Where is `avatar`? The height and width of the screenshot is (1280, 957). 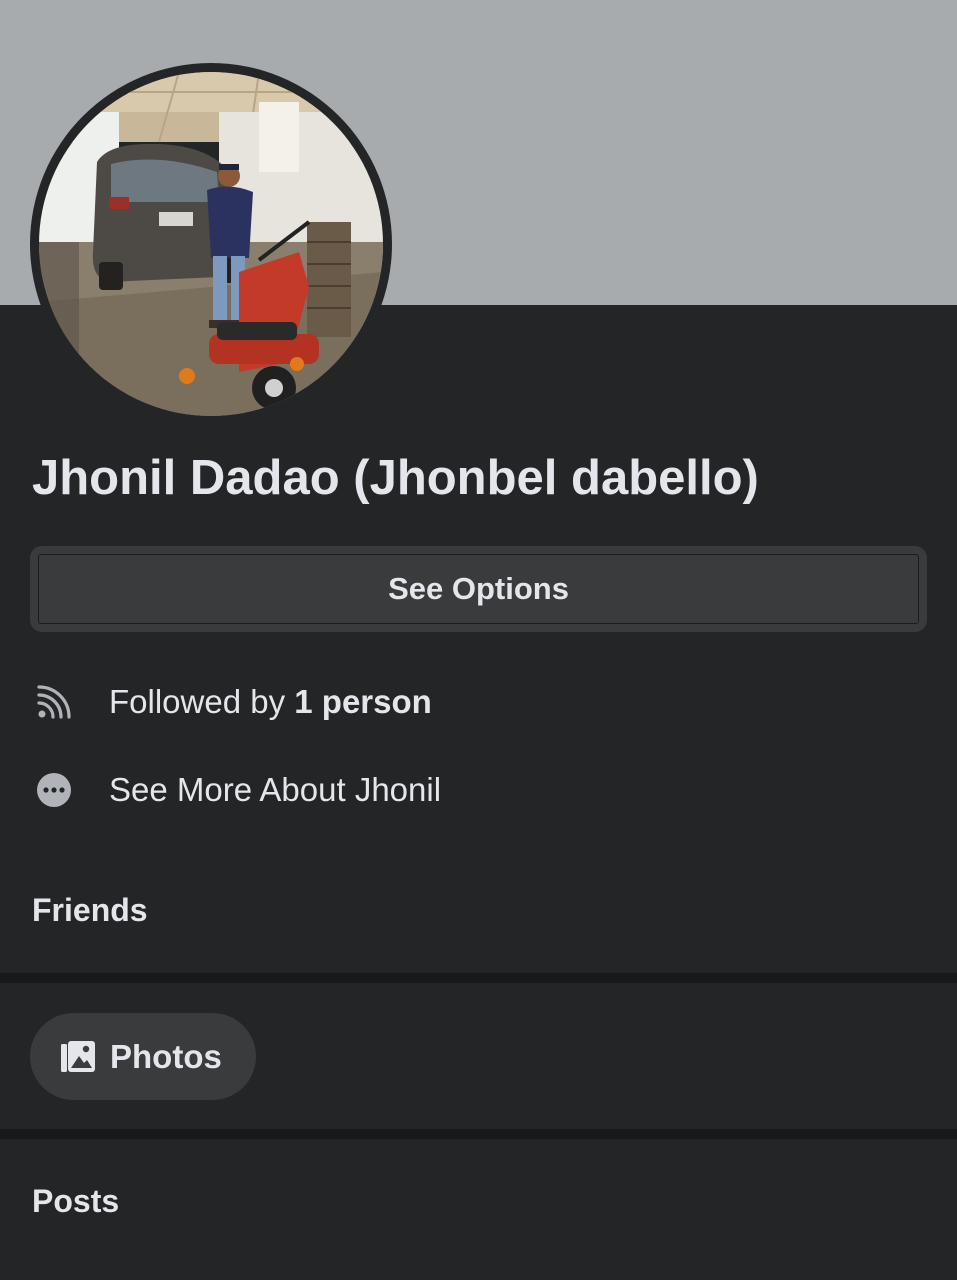 avatar is located at coordinates (211, 244).